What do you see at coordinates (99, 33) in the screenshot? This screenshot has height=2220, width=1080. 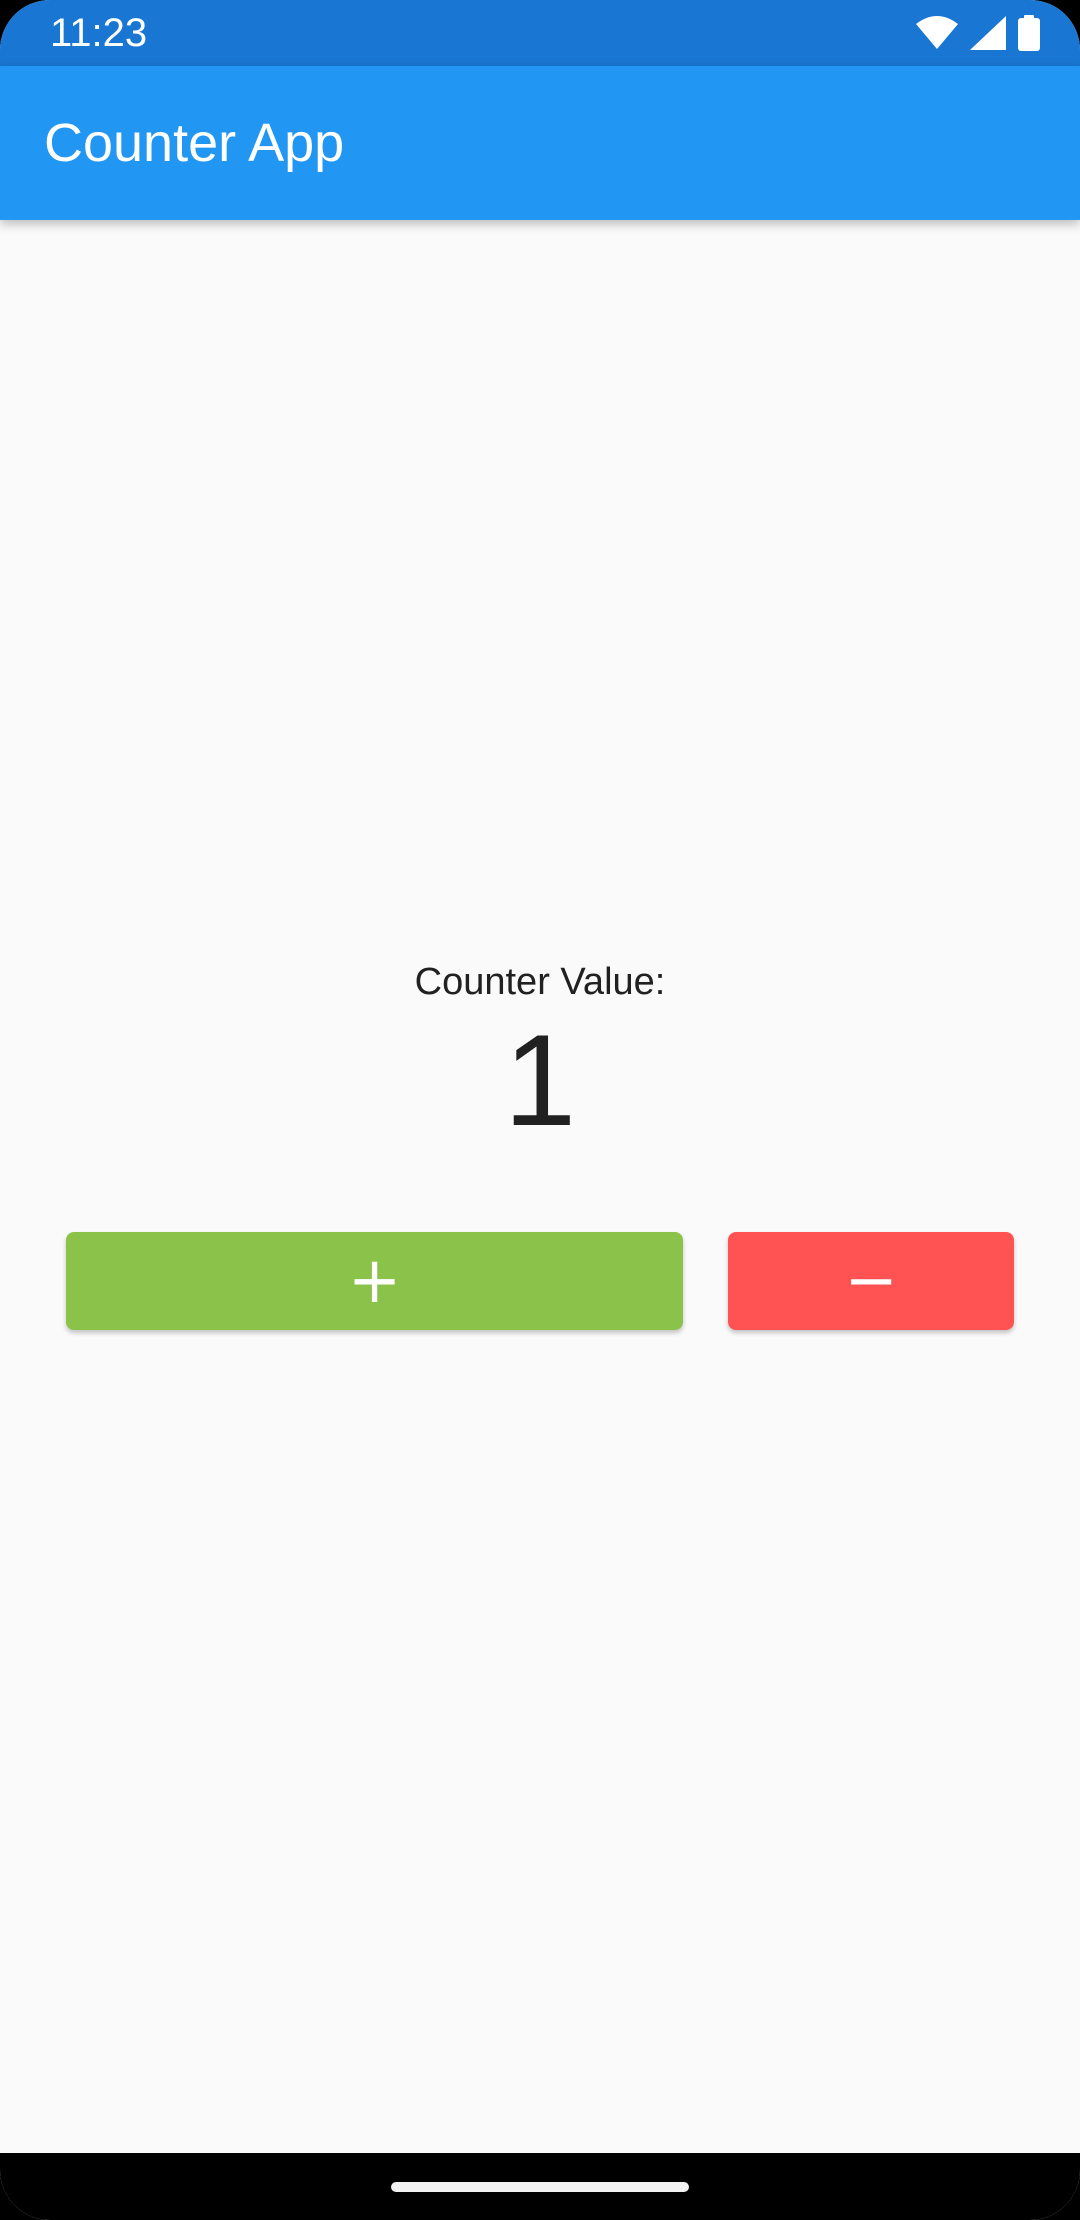 I see `status-time: 11:23` at bounding box center [99, 33].